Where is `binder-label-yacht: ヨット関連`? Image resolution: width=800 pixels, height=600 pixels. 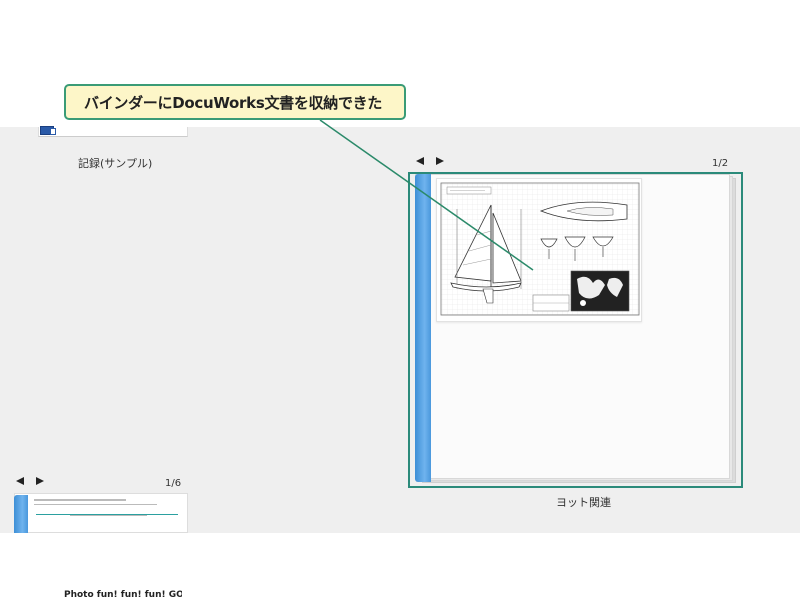 binder-label-yacht: ヨット関連 is located at coordinates (583, 502).